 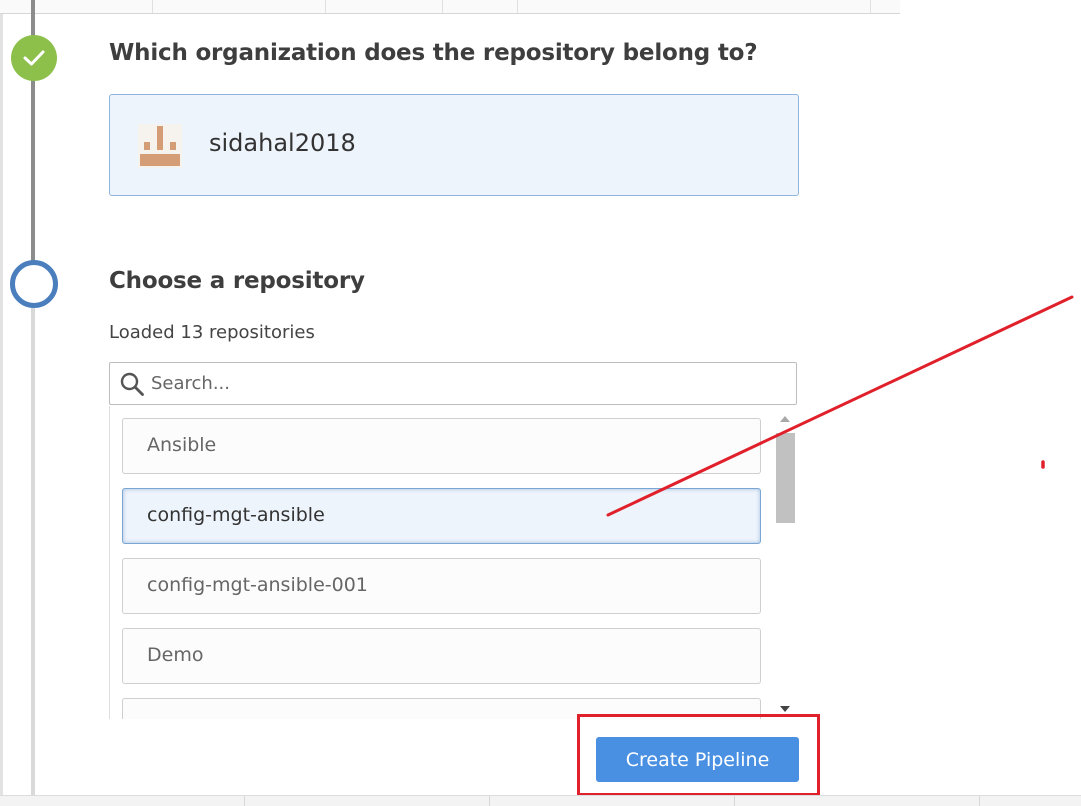 I want to click on repository-name: config-mgt-ansible-001, so click(x=257, y=585).